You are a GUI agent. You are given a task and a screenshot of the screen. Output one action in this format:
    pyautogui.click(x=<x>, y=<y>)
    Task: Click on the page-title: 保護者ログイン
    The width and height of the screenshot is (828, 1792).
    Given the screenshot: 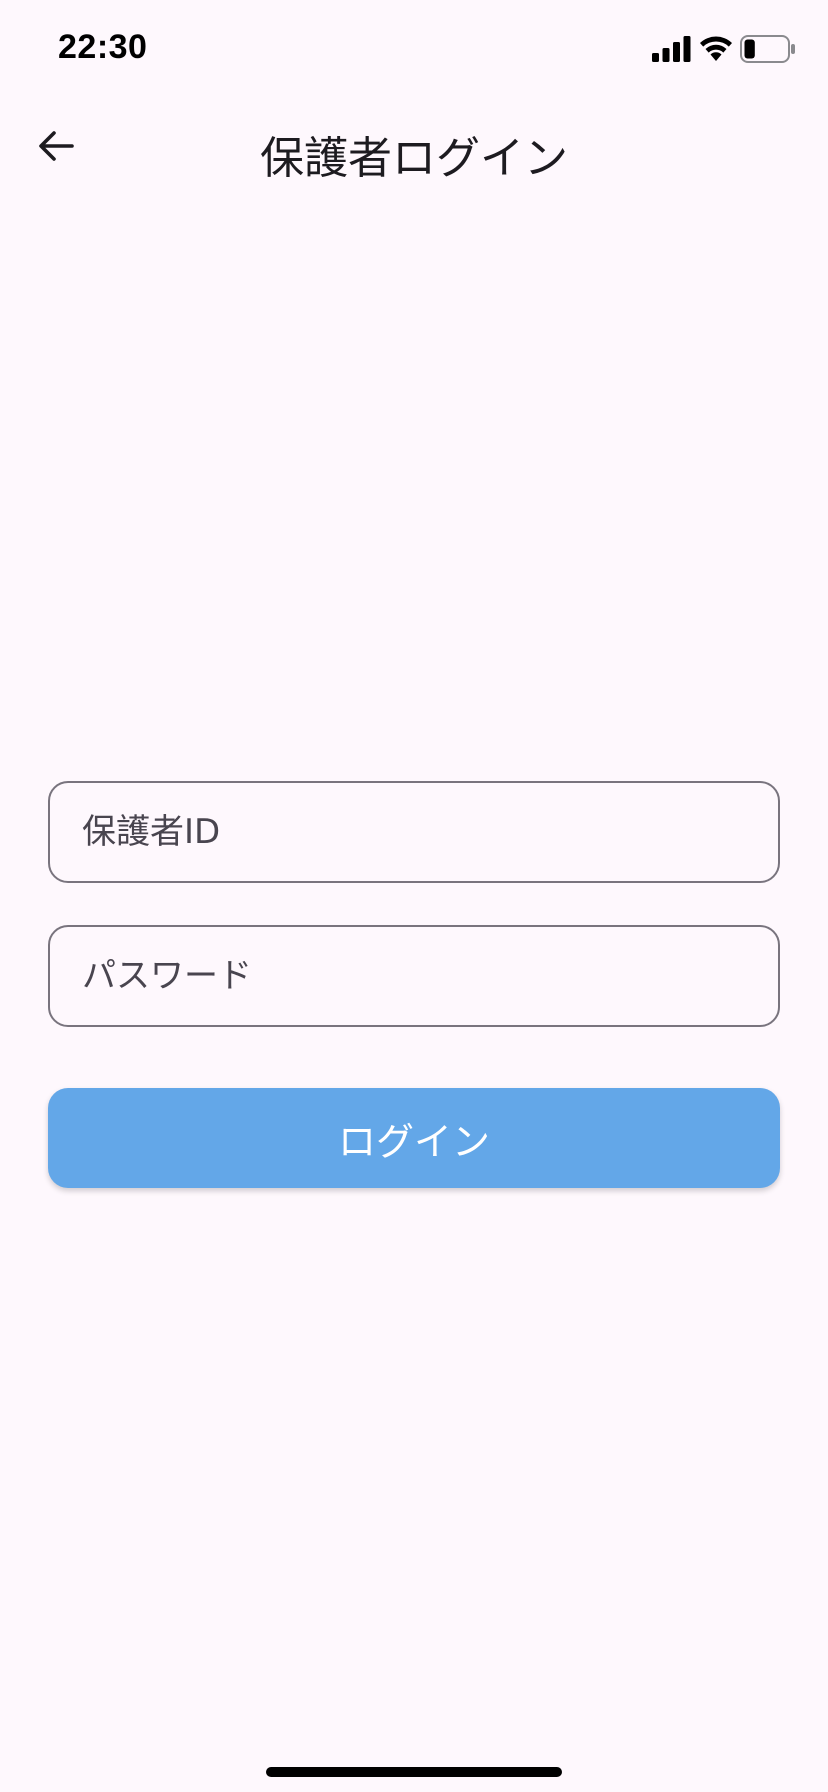 What is the action you would take?
    pyautogui.click(x=414, y=158)
    